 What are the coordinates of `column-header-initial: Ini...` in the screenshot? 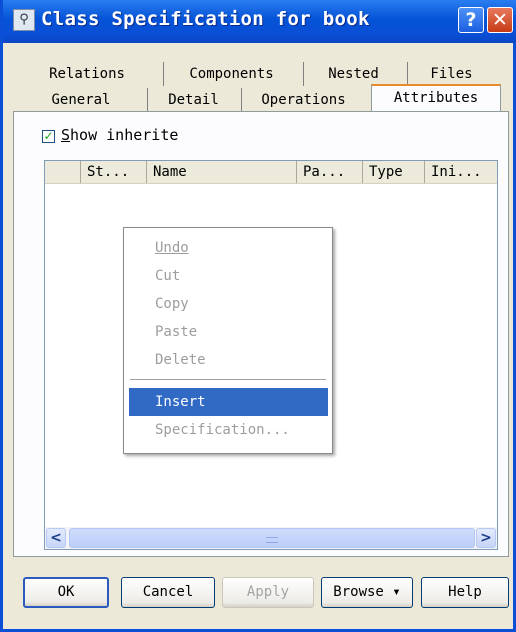 It's located at (461, 172).